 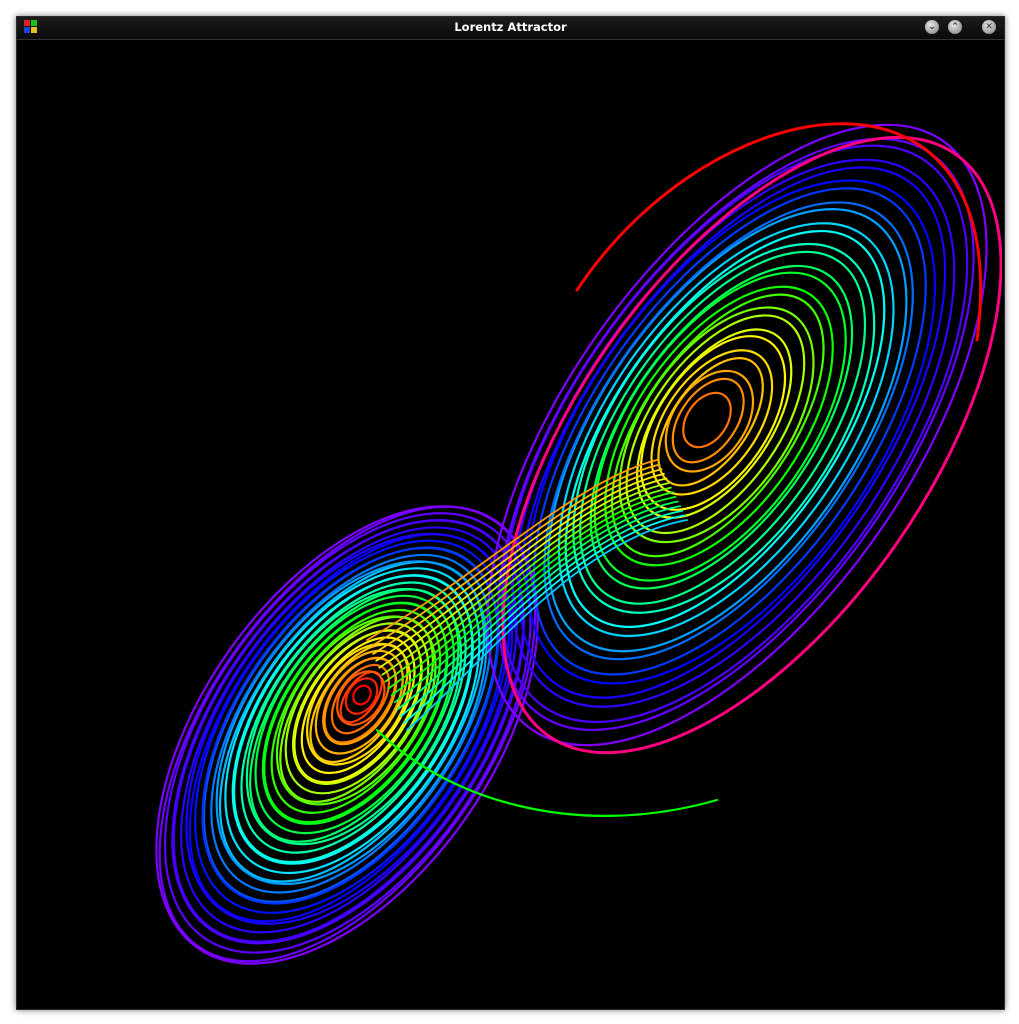 I want to click on maximize-button: ⌃, so click(x=955, y=27).